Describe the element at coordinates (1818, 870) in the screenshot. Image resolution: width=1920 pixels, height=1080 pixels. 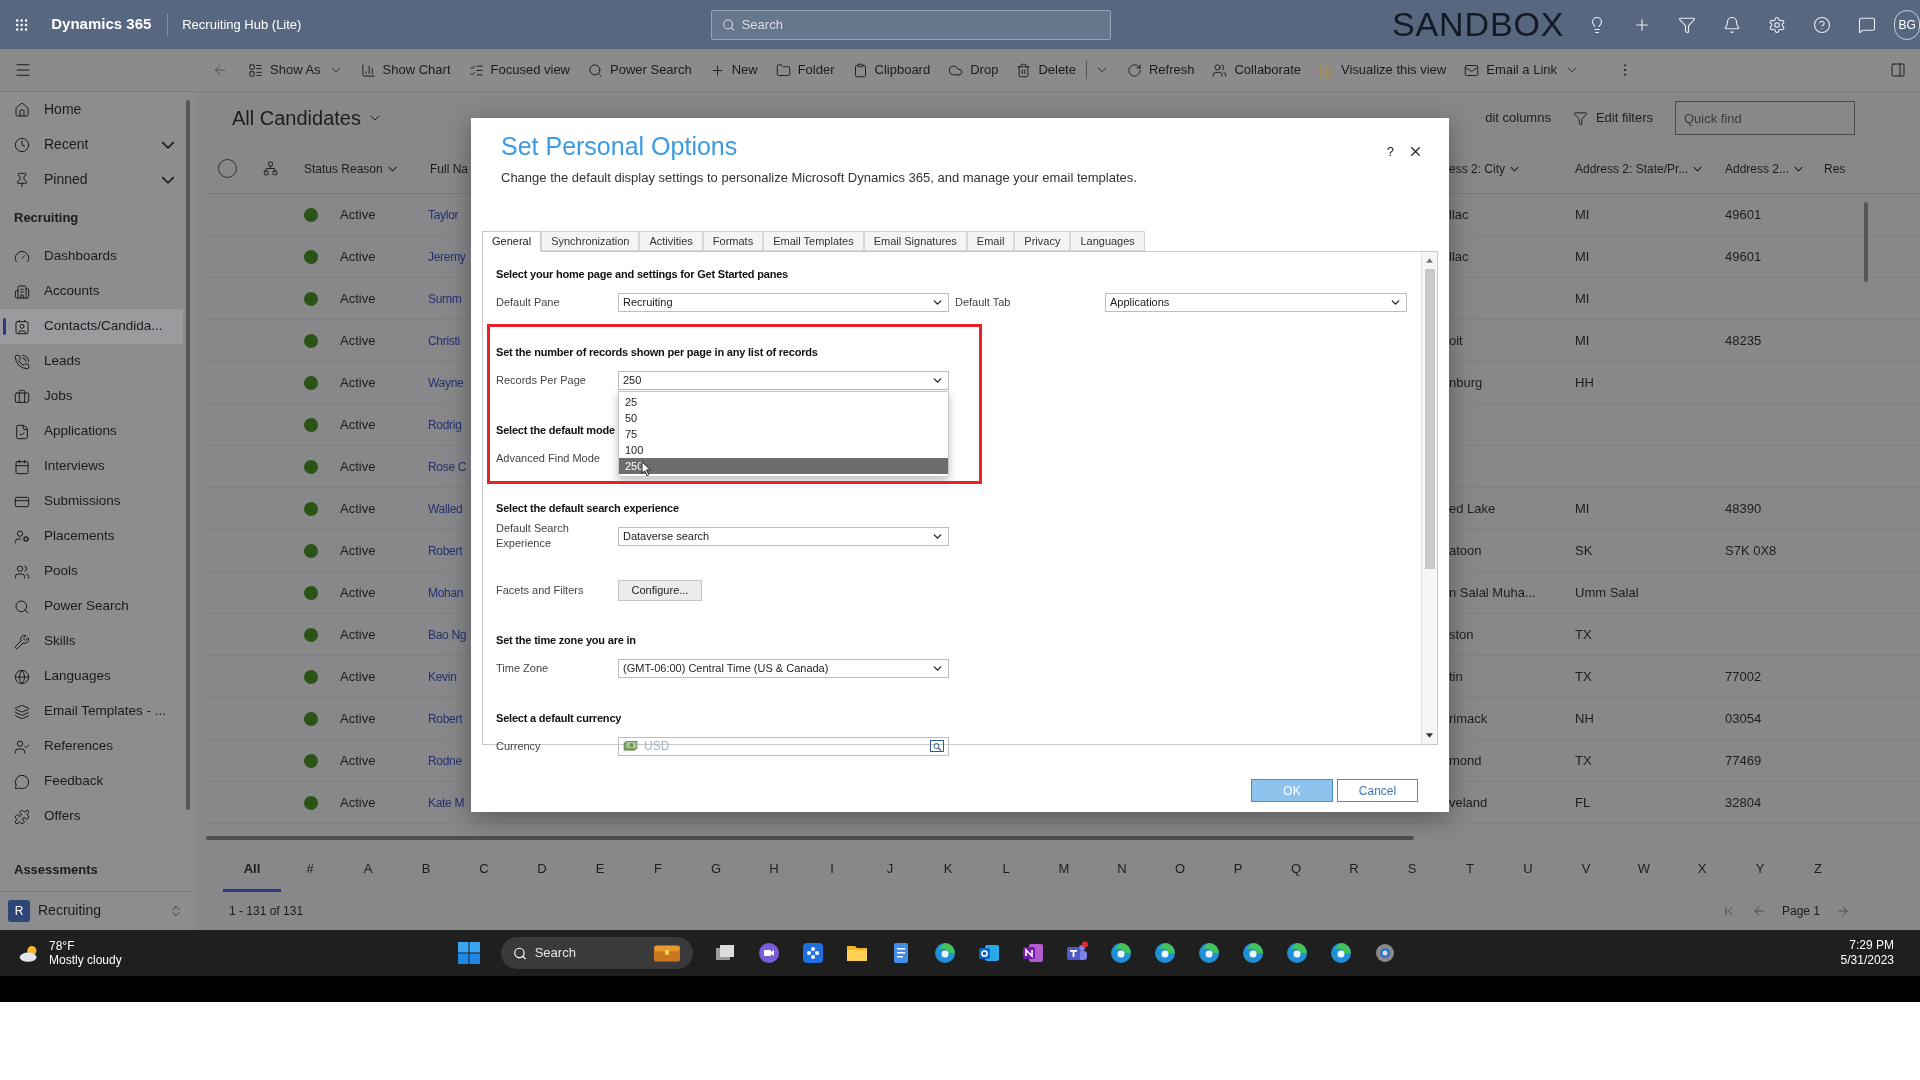
I see `jump-bar-item: Z` at that location.